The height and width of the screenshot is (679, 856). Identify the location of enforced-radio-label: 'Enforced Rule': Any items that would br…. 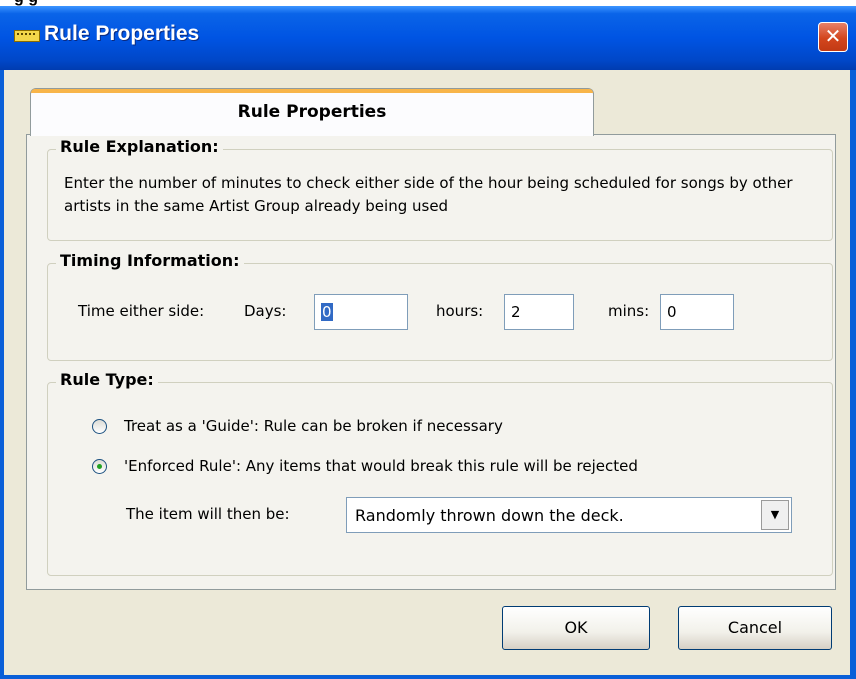
(381, 466).